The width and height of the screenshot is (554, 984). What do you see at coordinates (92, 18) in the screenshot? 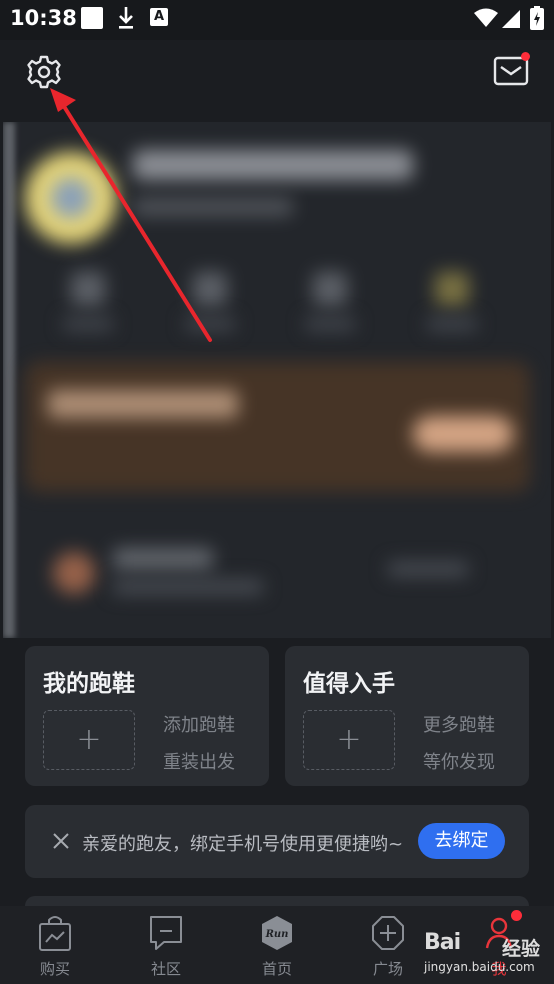
I see `notification-square-icon` at bounding box center [92, 18].